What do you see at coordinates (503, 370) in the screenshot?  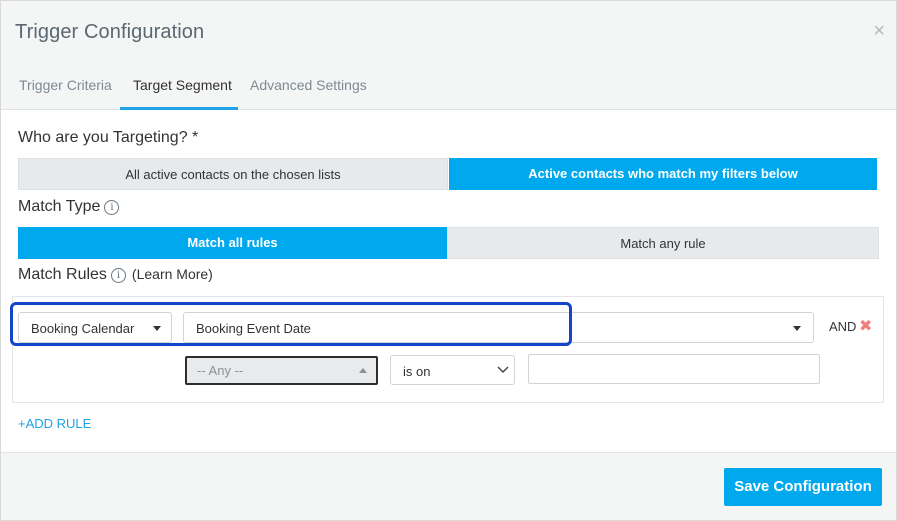 I see `chevron-down-icon` at bounding box center [503, 370].